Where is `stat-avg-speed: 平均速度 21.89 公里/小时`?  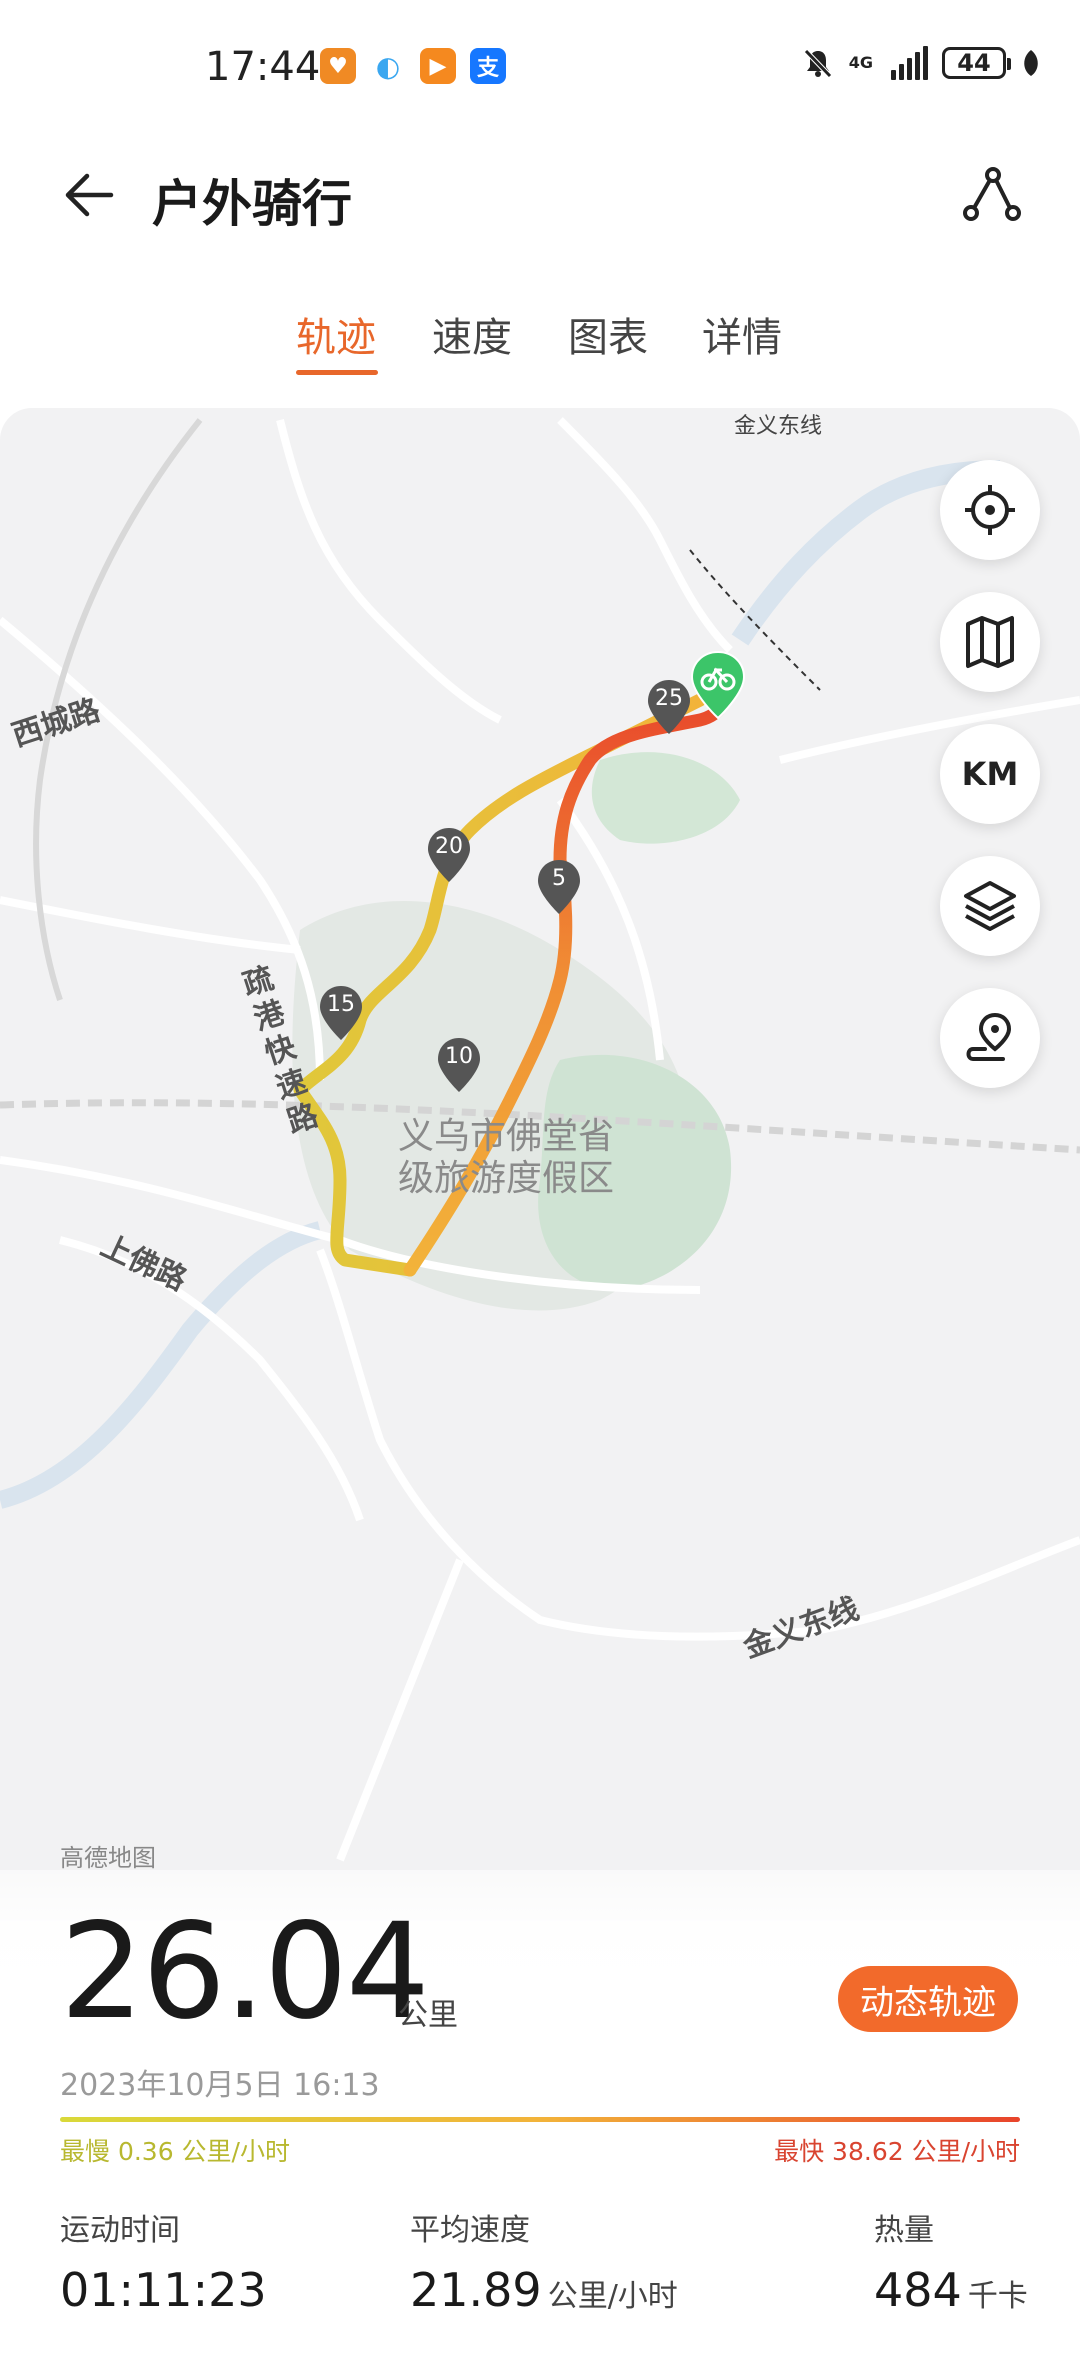 stat-avg-speed: 平均速度 21.89 公里/小时 is located at coordinates (544, 2261).